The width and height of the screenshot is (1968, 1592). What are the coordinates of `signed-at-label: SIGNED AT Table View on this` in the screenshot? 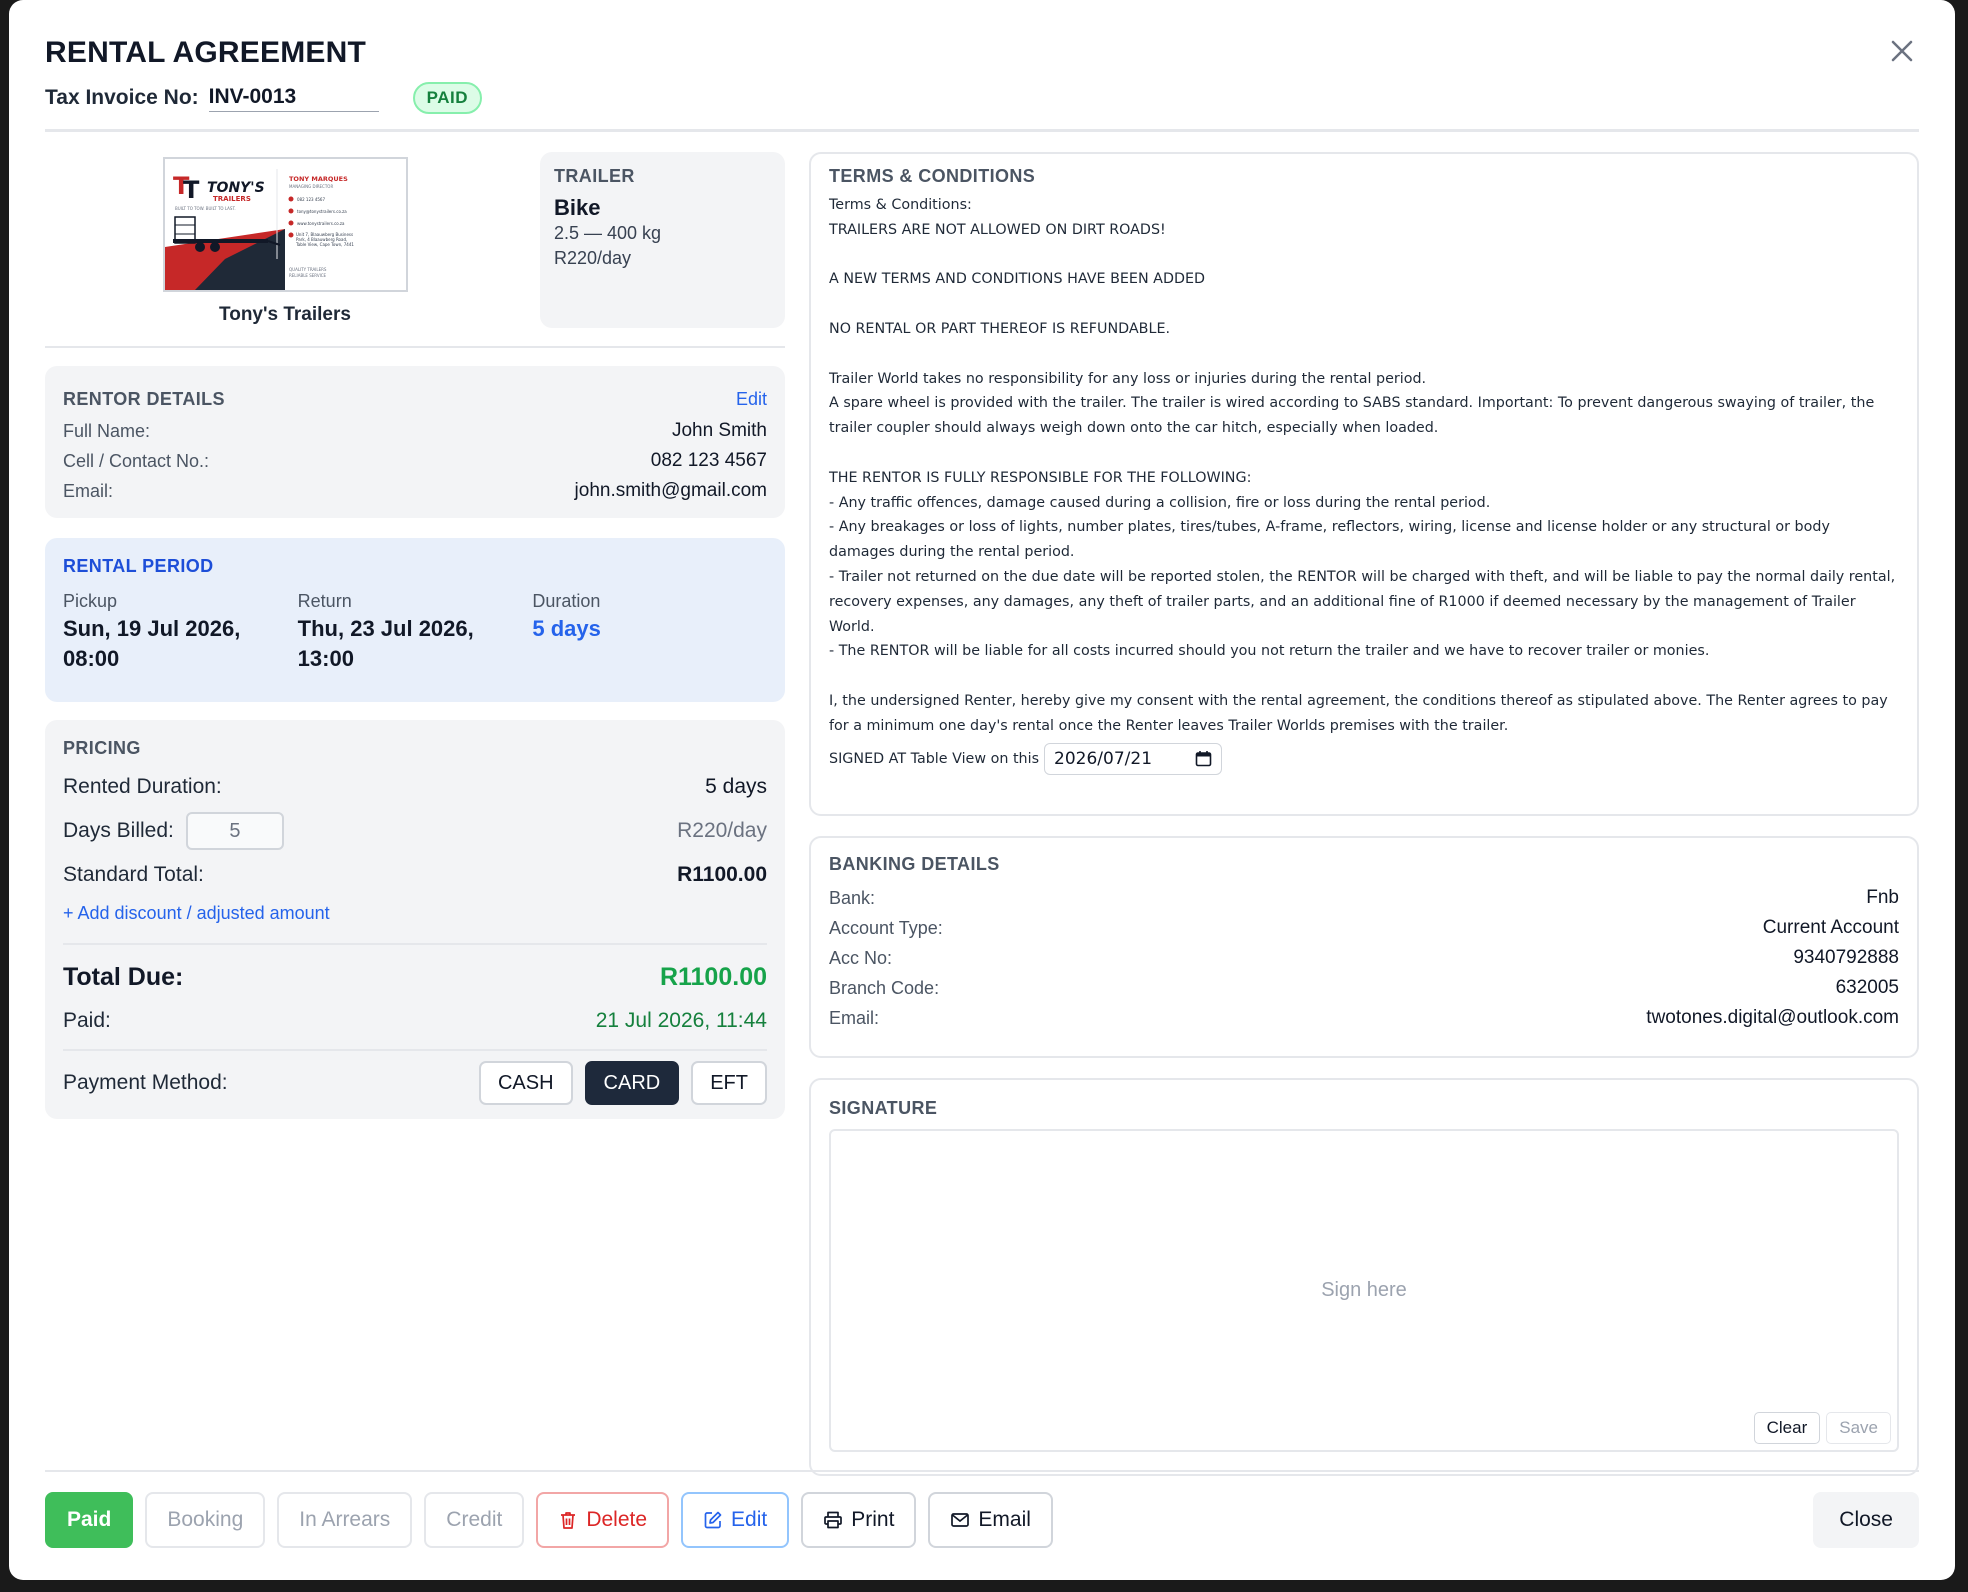 It's located at (934, 758).